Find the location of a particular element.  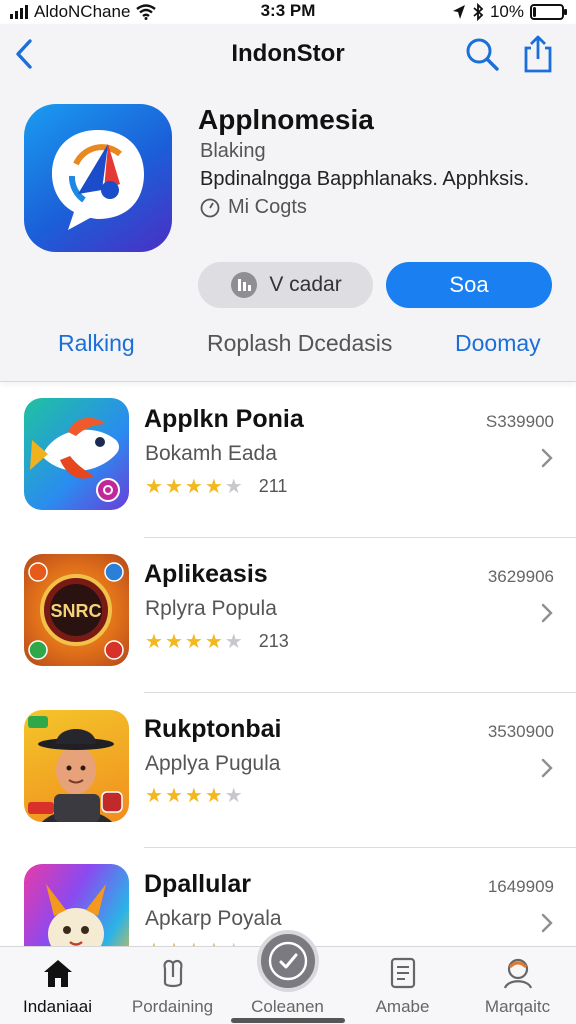

secondary-action-button: V cadar is located at coordinates (285, 285).